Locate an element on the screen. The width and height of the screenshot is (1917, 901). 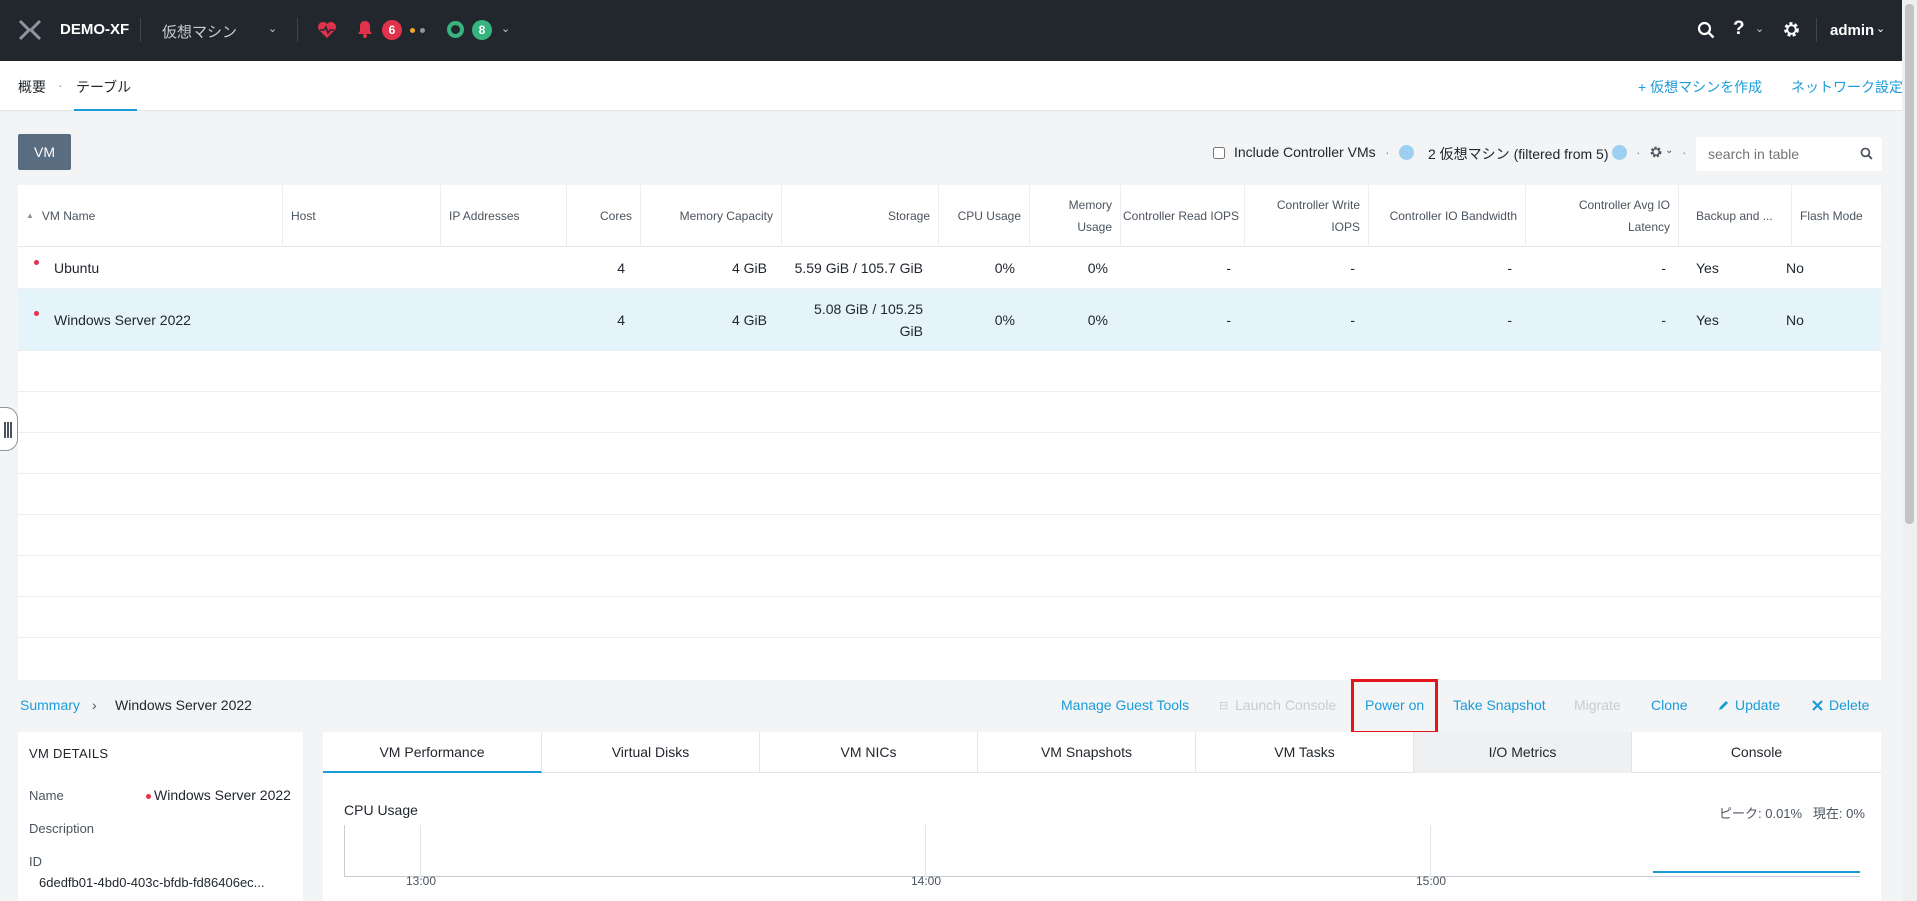
storage-cell: 5.08 GiB / 105.25 GiB is located at coordinates (868, 320).